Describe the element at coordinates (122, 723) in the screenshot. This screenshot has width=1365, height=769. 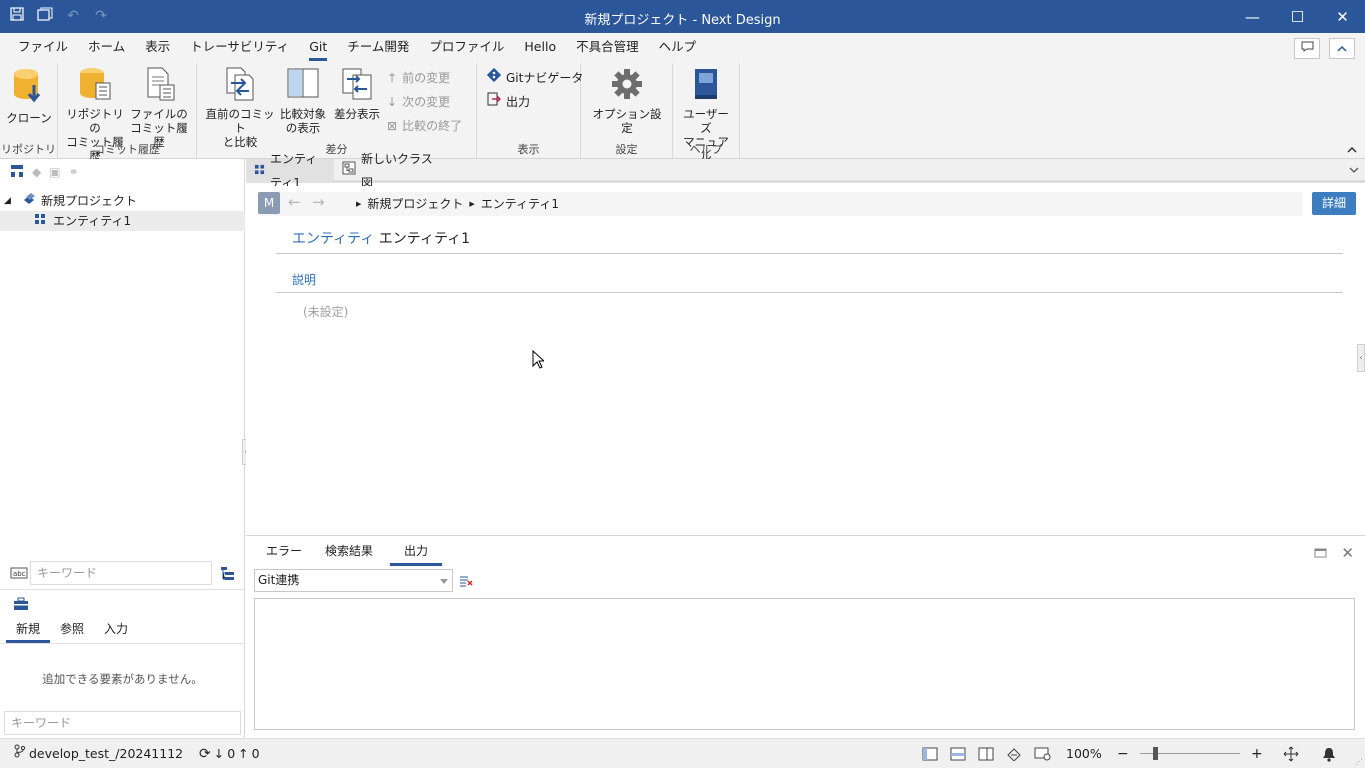
I see `toolbox-search-input: キーワード` at that location.